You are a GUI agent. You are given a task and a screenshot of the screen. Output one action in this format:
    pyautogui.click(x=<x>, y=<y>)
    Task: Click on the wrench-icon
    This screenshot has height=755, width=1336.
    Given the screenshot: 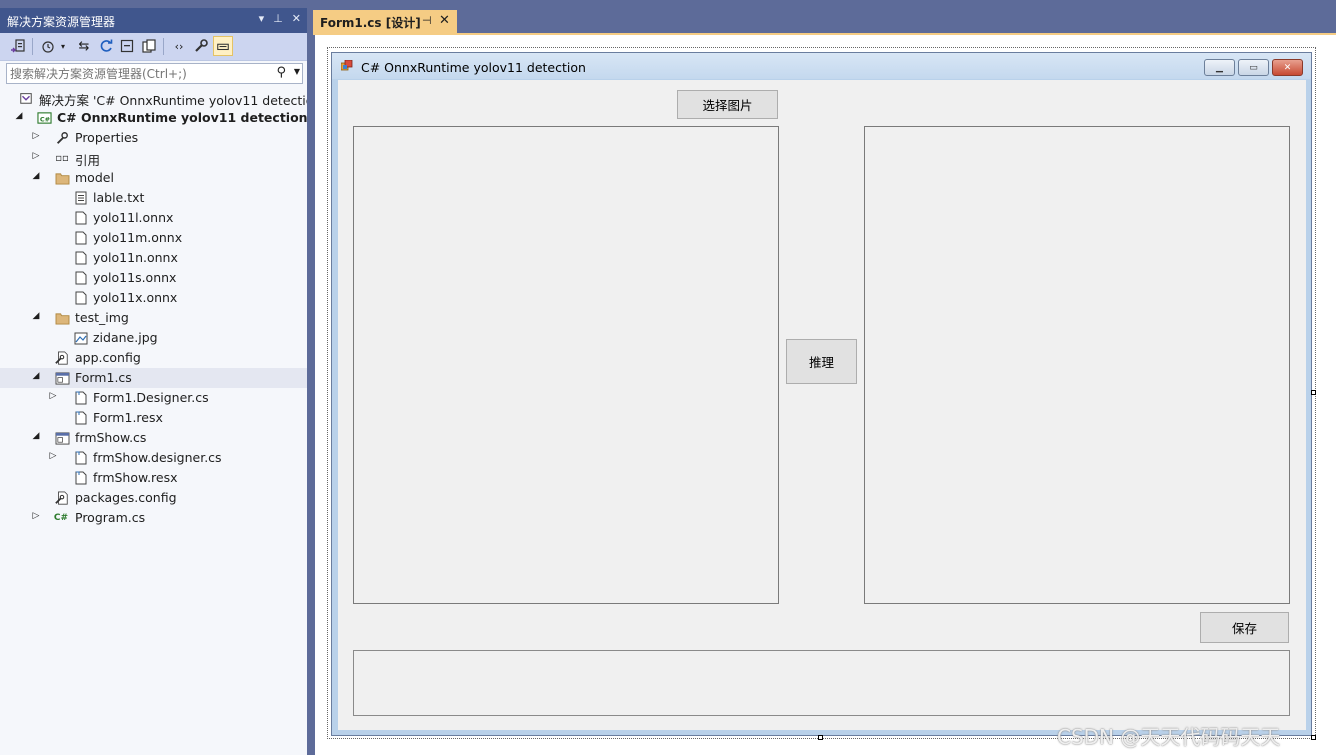 What is the action you would take?
    pyautogui.click(x=62, y=138)
    